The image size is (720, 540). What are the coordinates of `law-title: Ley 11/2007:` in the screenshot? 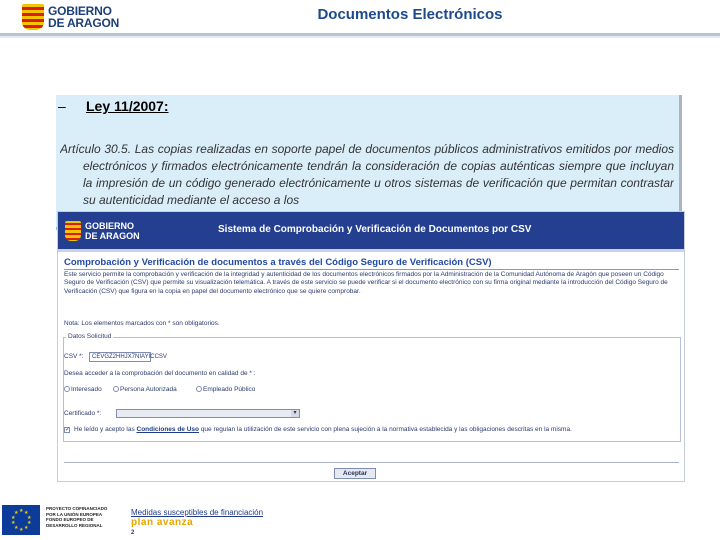 It's located at (127, 106).